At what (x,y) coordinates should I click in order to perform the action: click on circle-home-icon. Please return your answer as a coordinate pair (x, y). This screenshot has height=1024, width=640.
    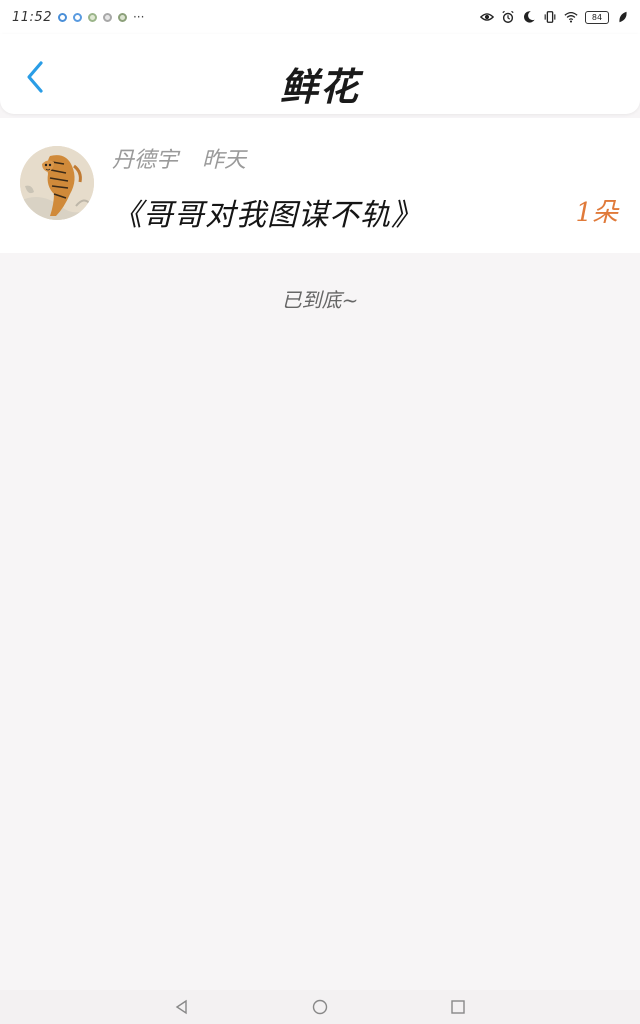
    Looking at the image, I should click on (320, 1007).